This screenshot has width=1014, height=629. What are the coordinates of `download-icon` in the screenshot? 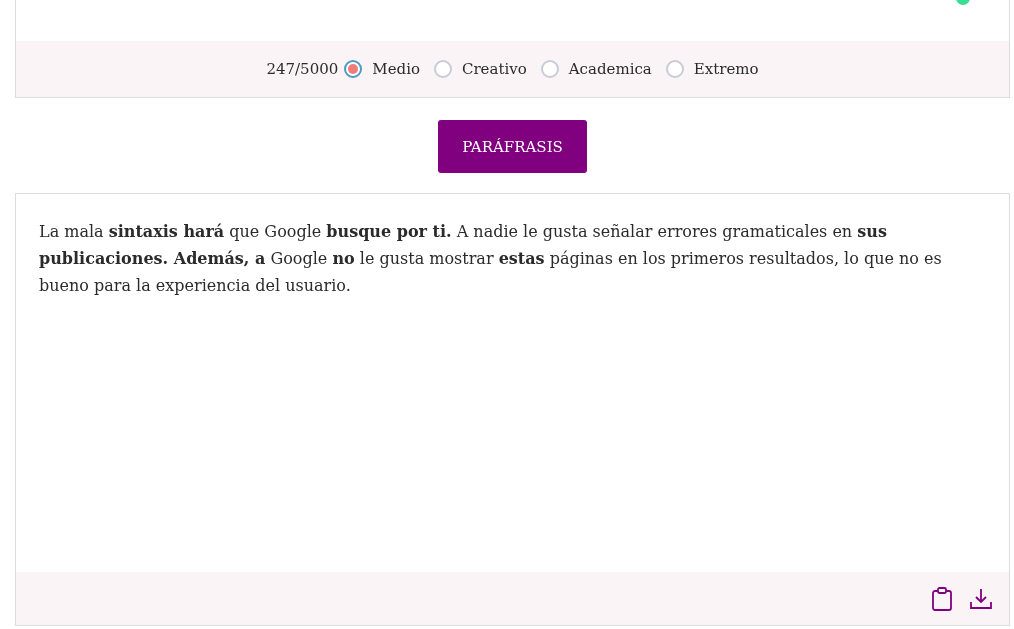 It's located at (981, 598).